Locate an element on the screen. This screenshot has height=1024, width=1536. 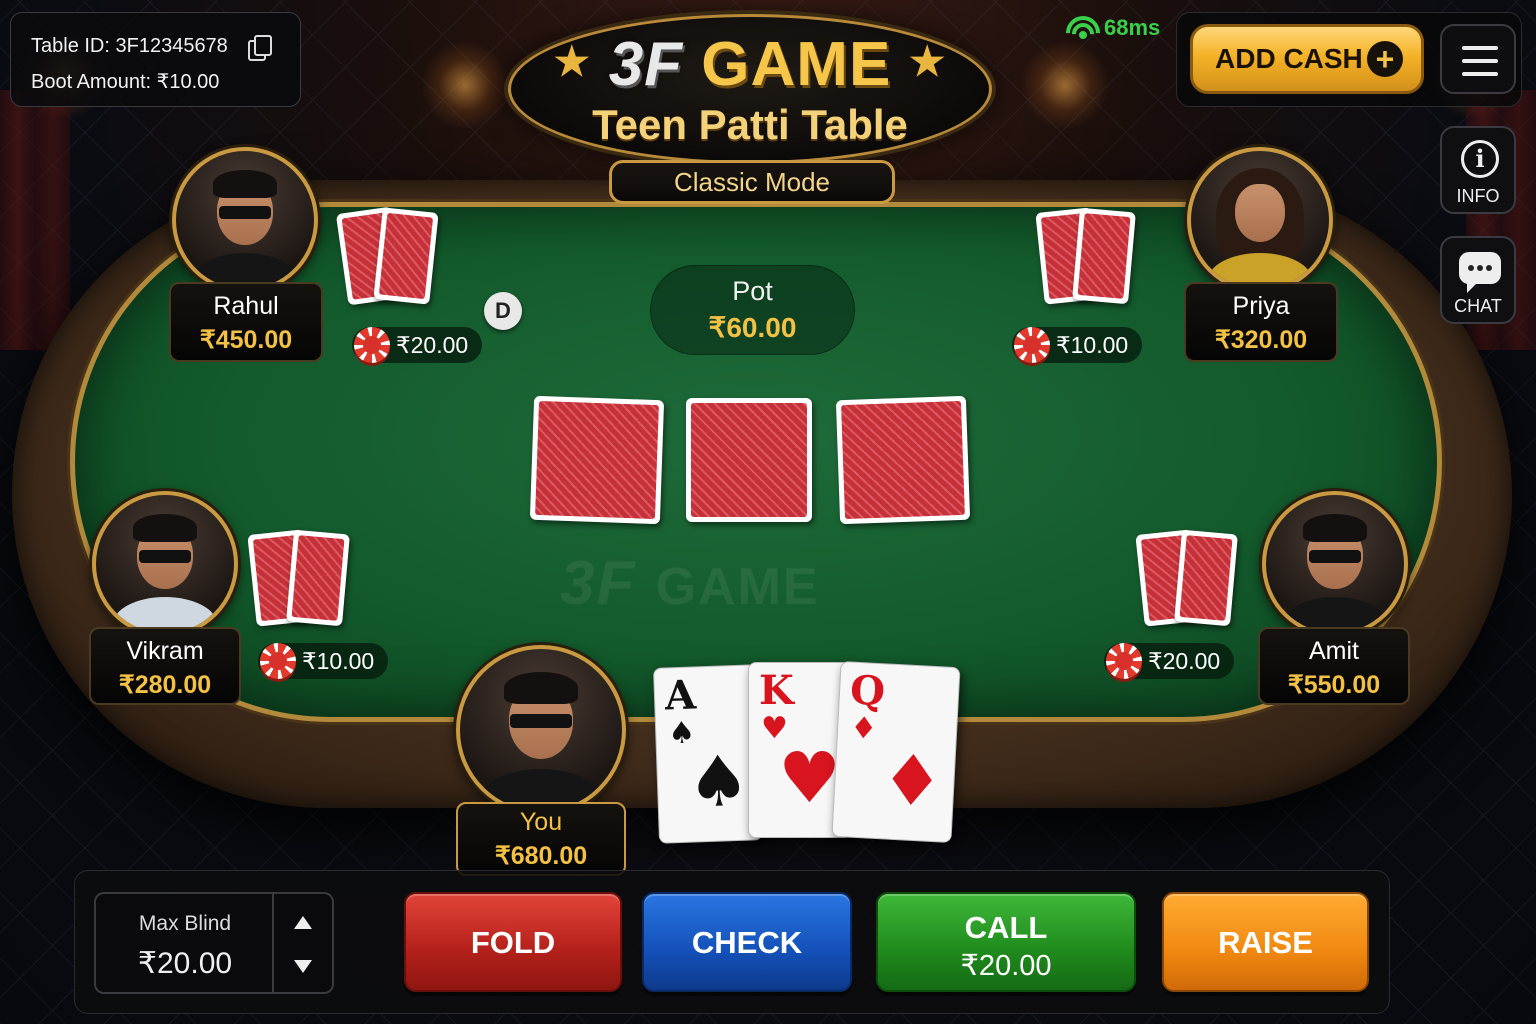
menu-button is located at coordinates (1478, 59).